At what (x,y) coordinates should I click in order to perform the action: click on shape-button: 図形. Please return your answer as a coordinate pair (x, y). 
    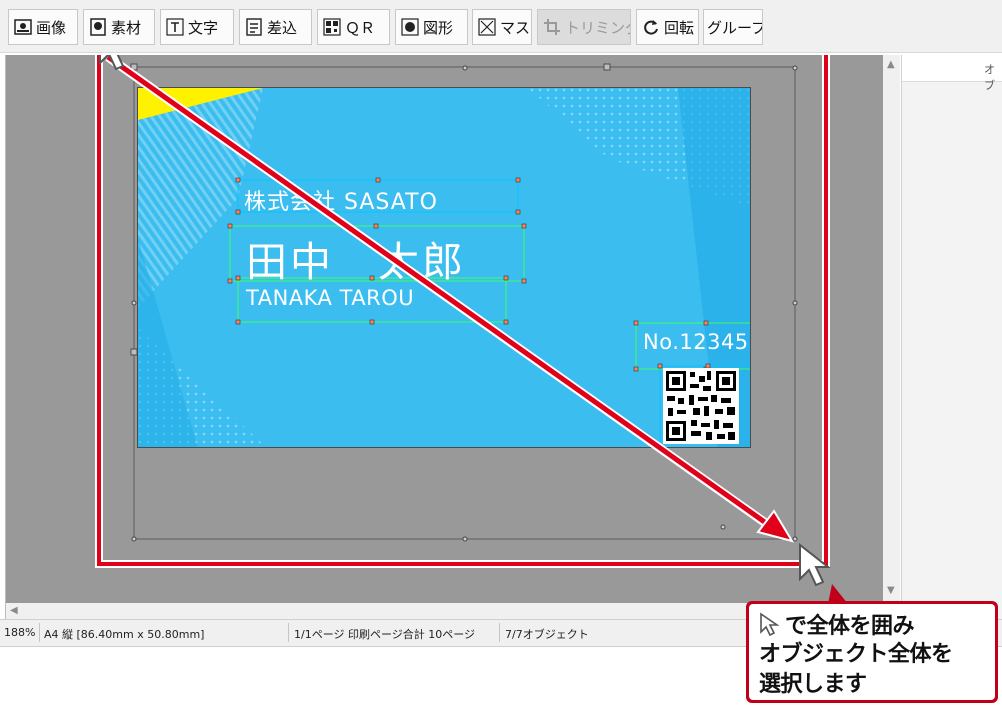
    Looking at the image, I should click on (431, 27).